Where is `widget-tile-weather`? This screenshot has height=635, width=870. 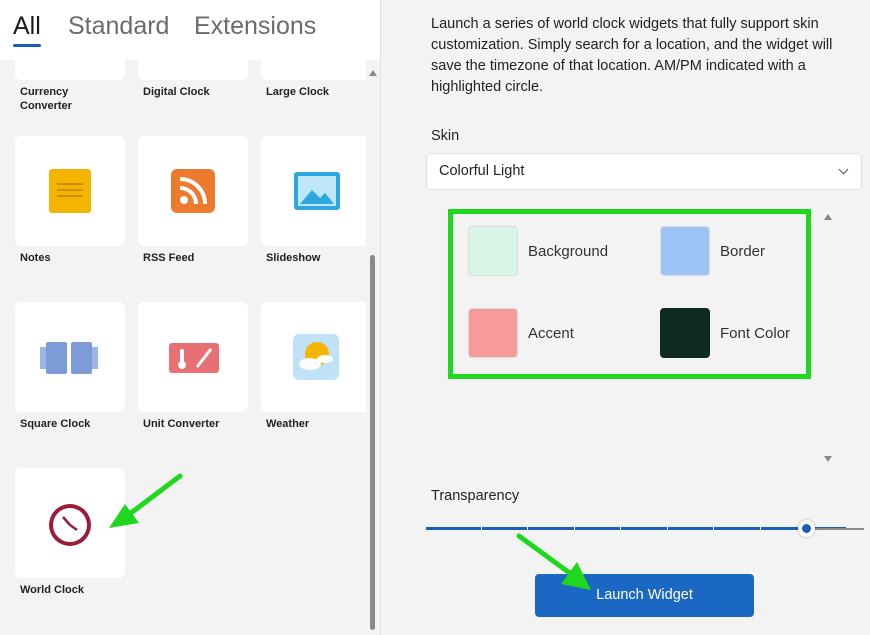
widget-tile-weather is located at coordinates (313, 357).